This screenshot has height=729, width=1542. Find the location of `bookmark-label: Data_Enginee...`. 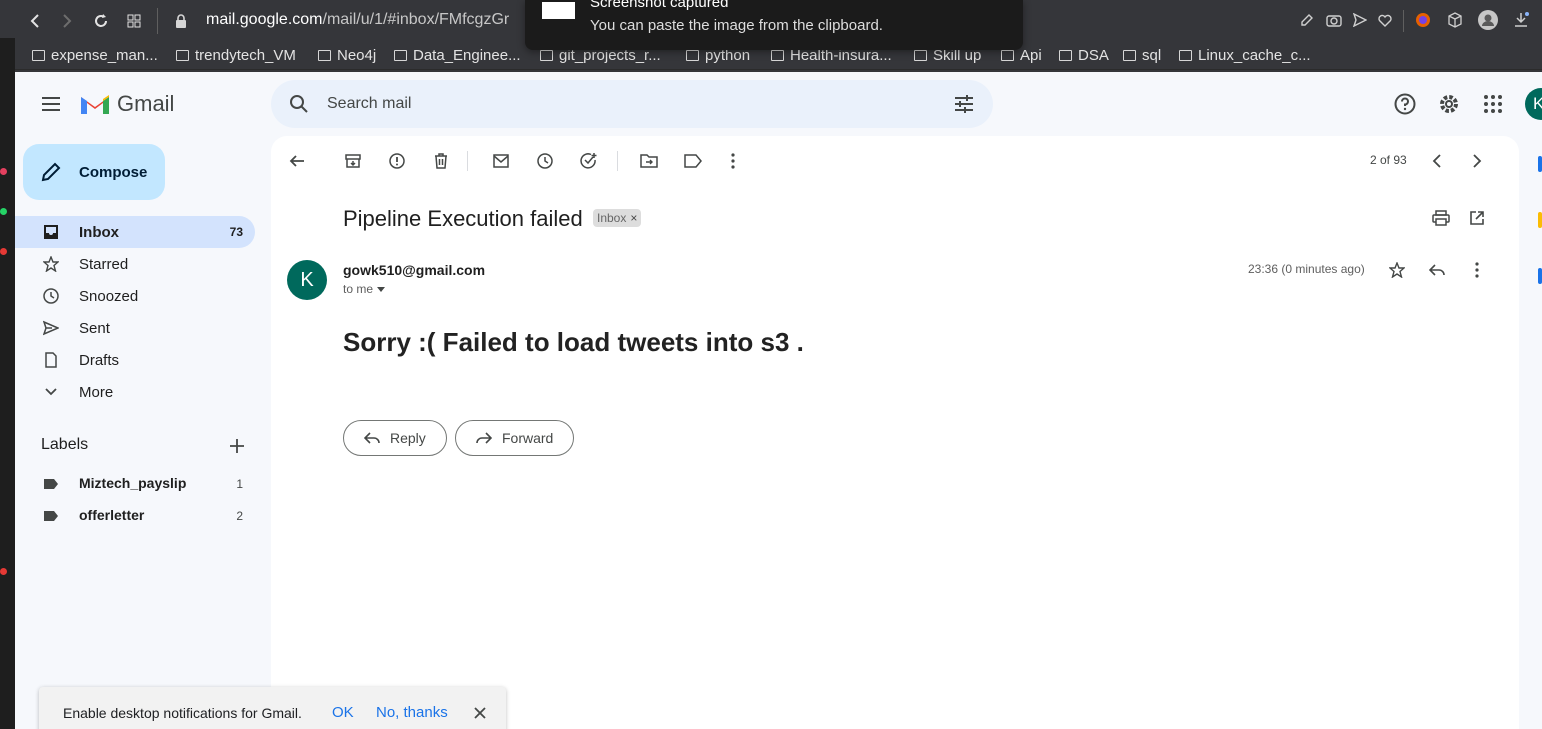

bookmark-label: Data_Enginee... is located at coordinates (467, 55).